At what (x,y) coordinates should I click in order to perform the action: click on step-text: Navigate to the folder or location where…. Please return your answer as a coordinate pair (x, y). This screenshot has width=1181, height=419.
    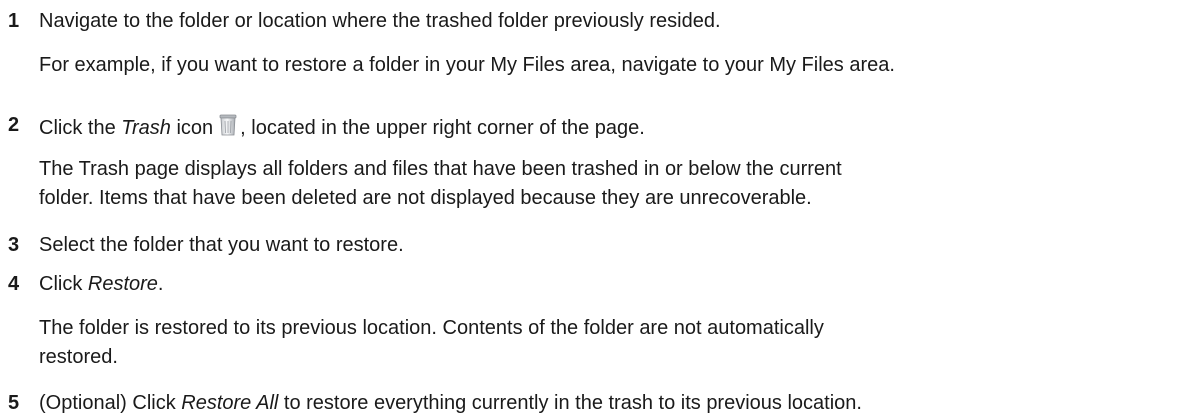
    Looking at the image, I should click on (380, 21).